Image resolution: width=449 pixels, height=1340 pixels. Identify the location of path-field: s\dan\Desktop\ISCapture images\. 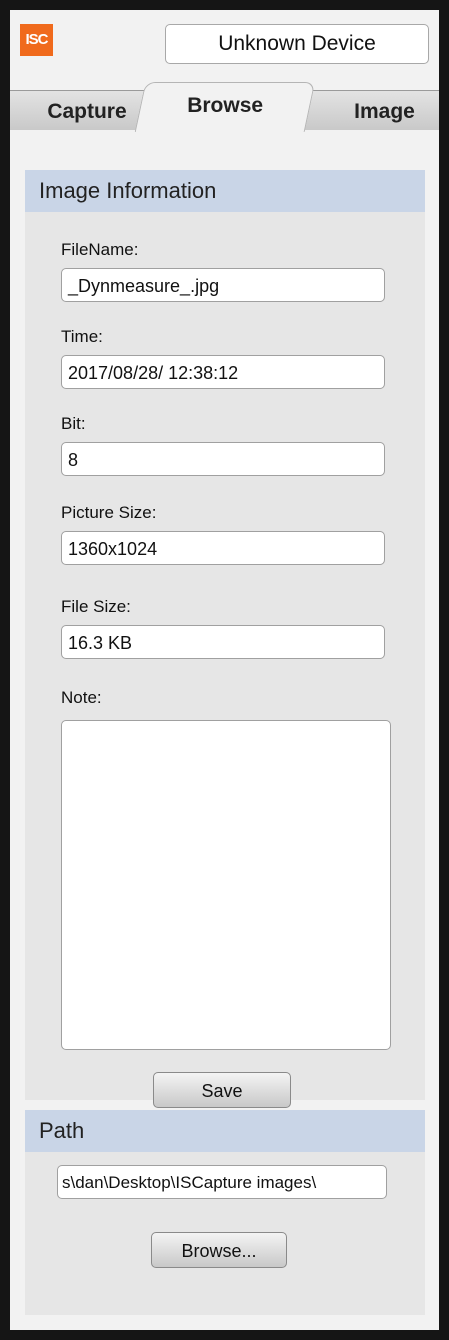
(222, 1182).